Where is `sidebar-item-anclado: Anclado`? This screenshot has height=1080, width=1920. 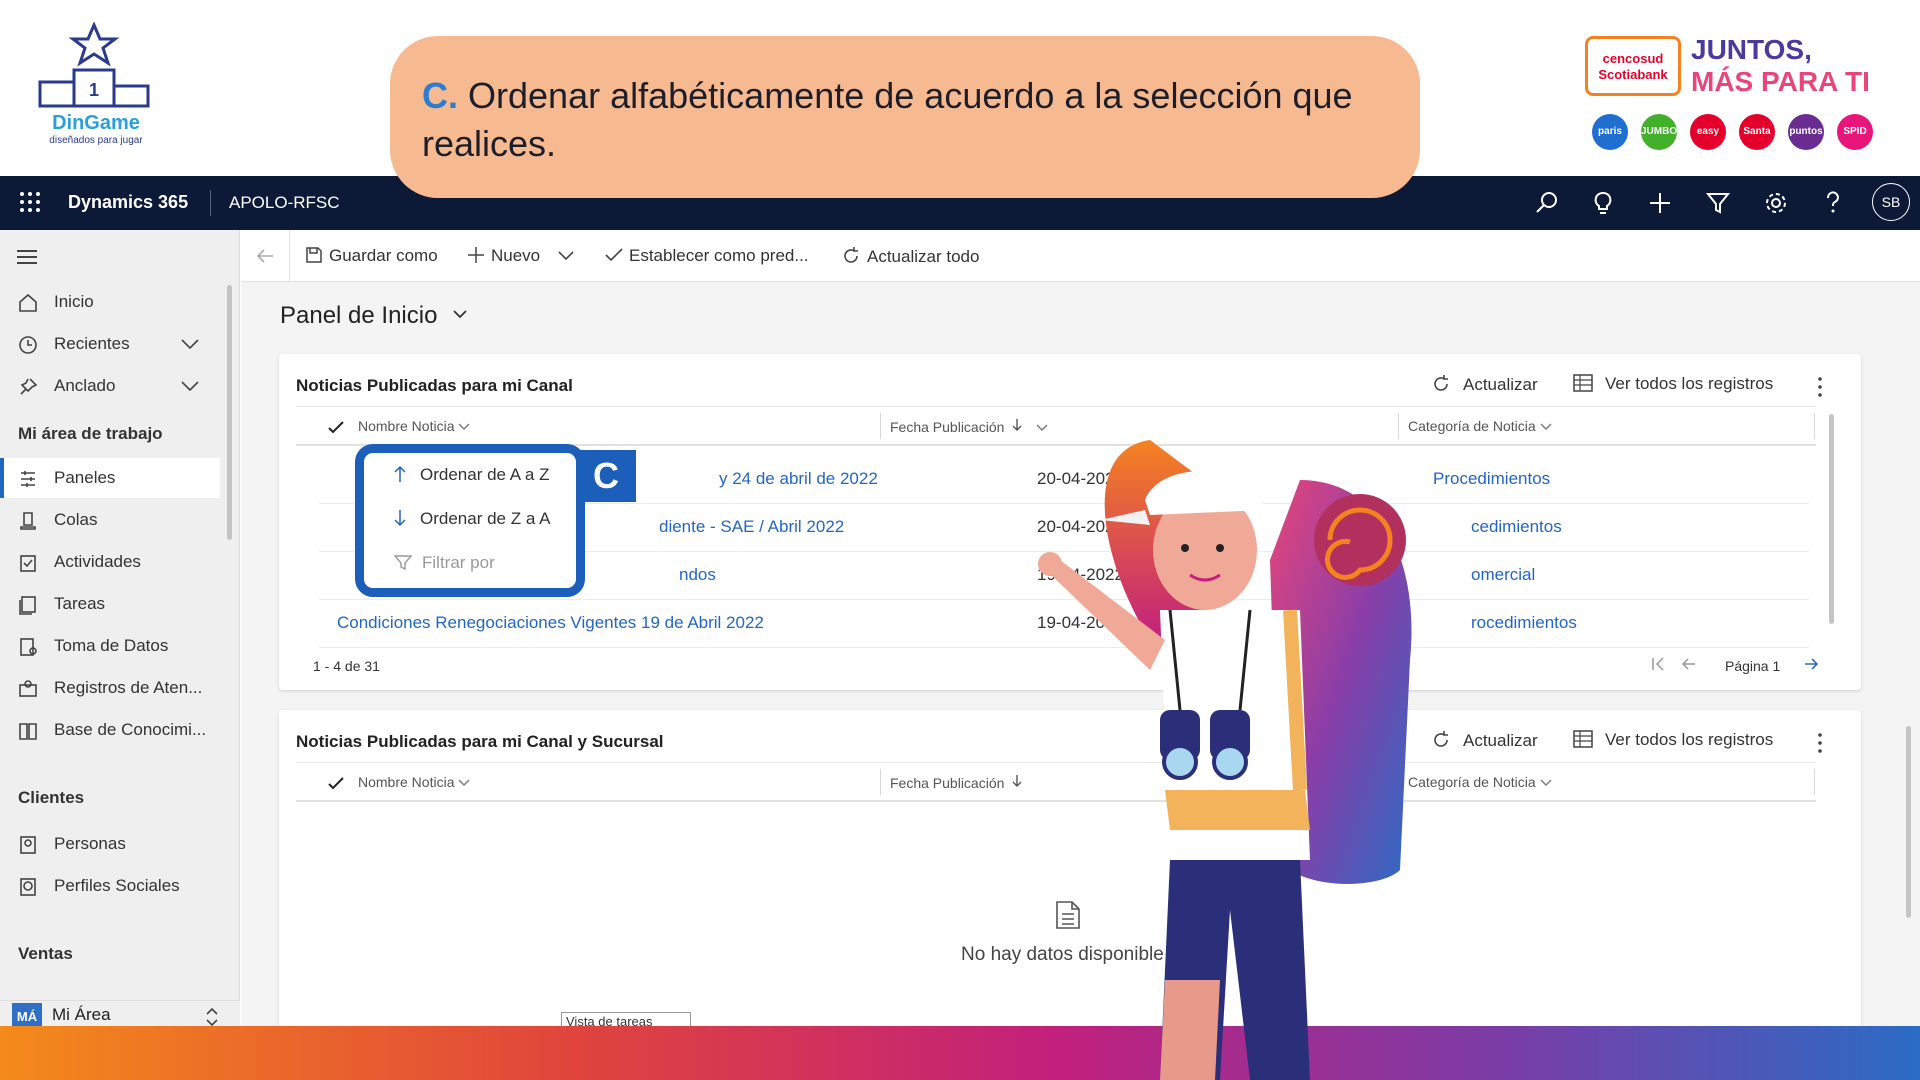 sidebar-item-anclado: Anclado is located at coordinates (110, 386).